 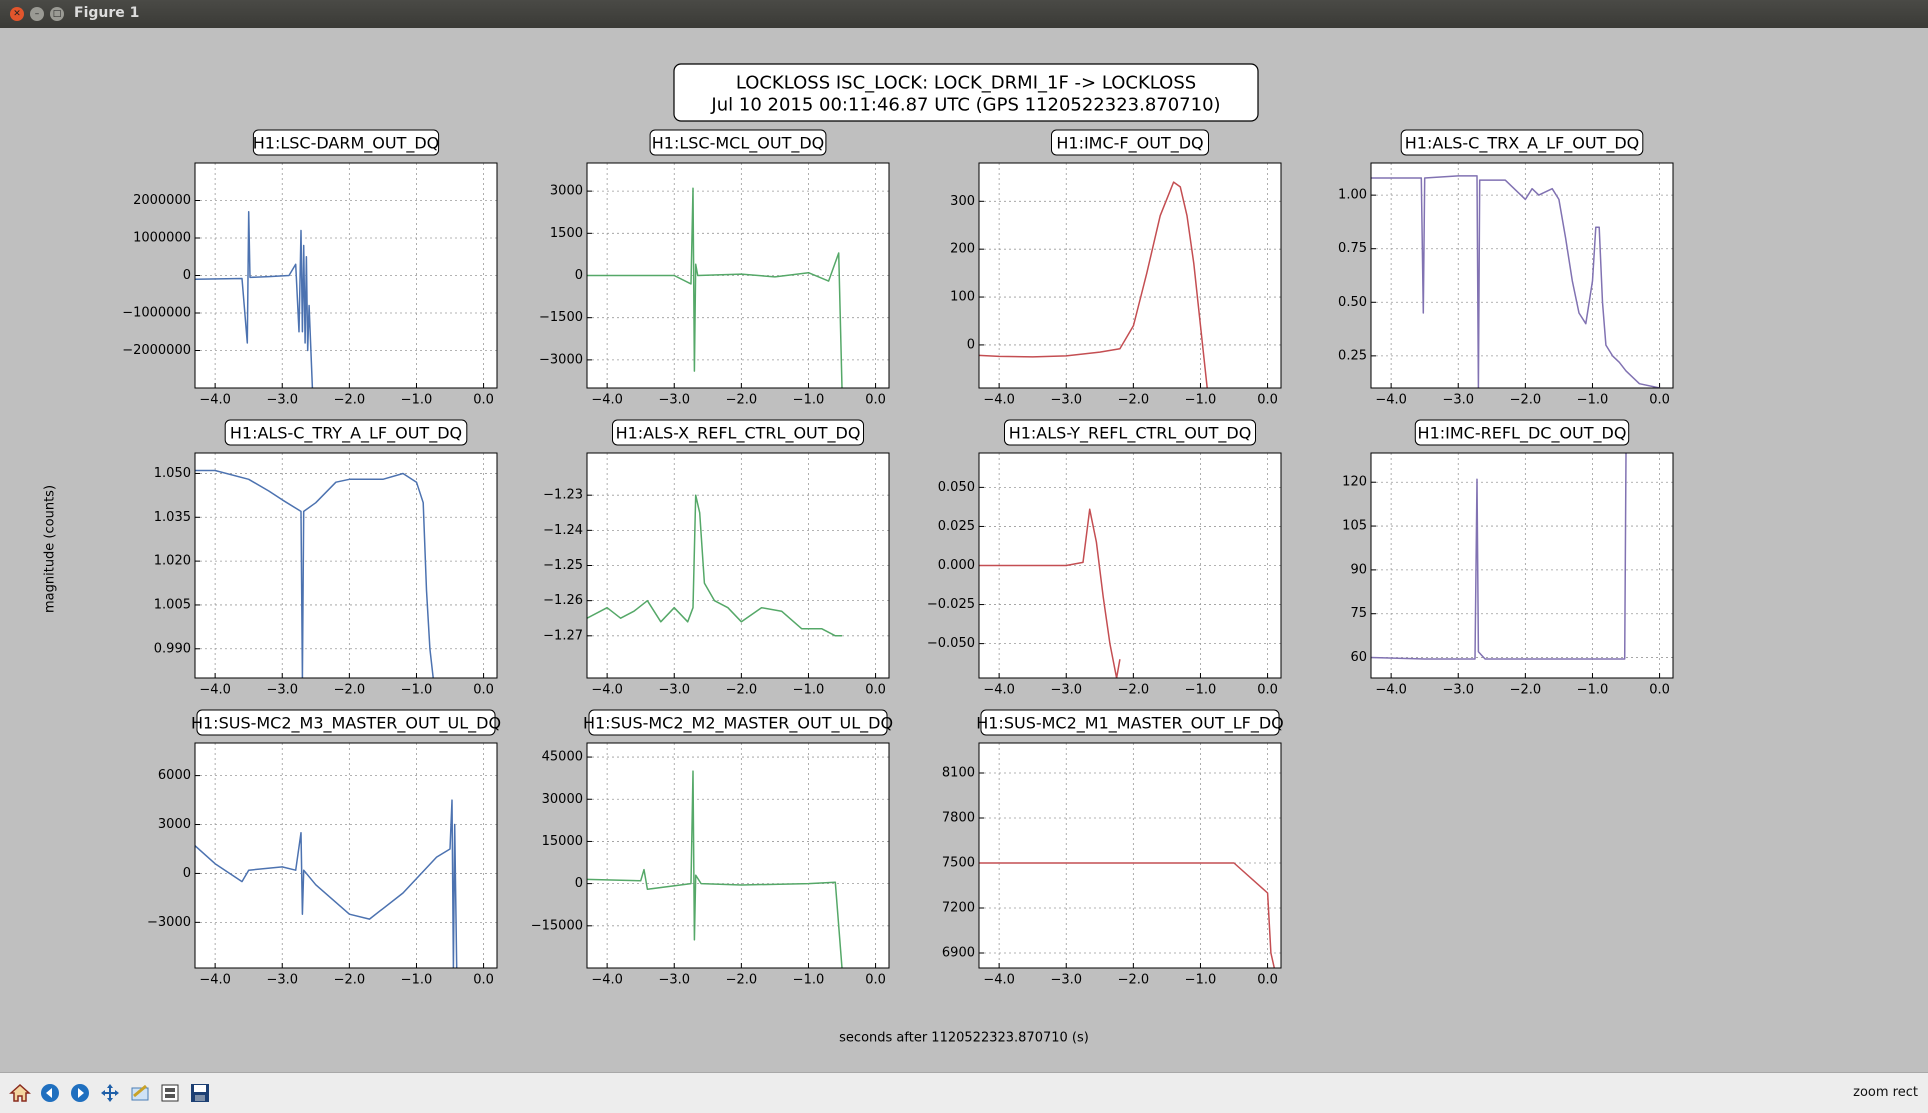 What do you see at coordinates (17, 14) in the screenshot?
I see `close-window-icon: ✕` at bounding box center [17, 14].